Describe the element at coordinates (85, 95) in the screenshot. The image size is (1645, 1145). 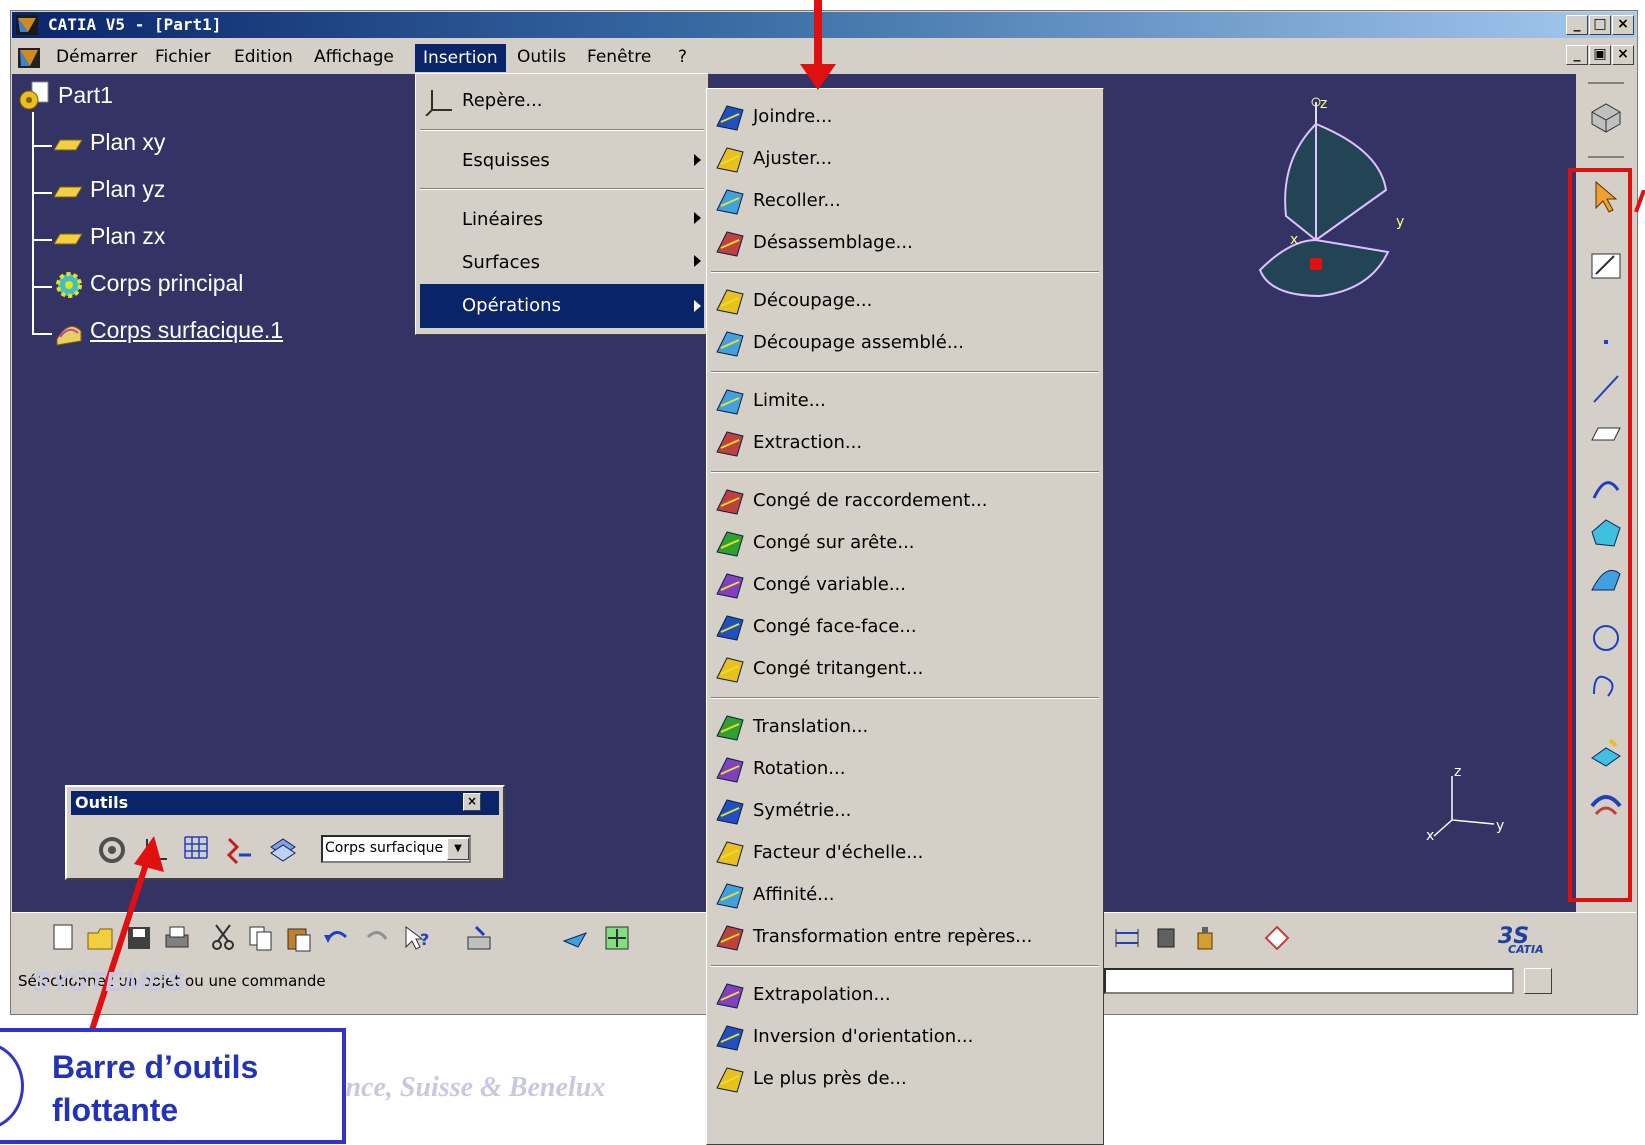
I see `tree-root-part1: Part1` at that location.